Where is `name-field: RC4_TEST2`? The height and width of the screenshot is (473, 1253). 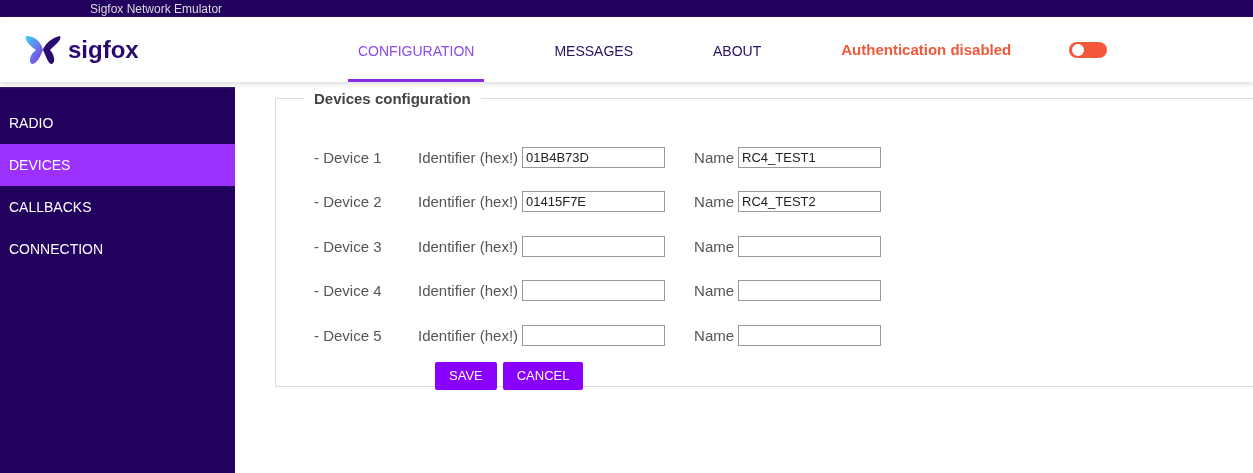 name-field: RC4_TEST2 is located at coordinates (810, 202).